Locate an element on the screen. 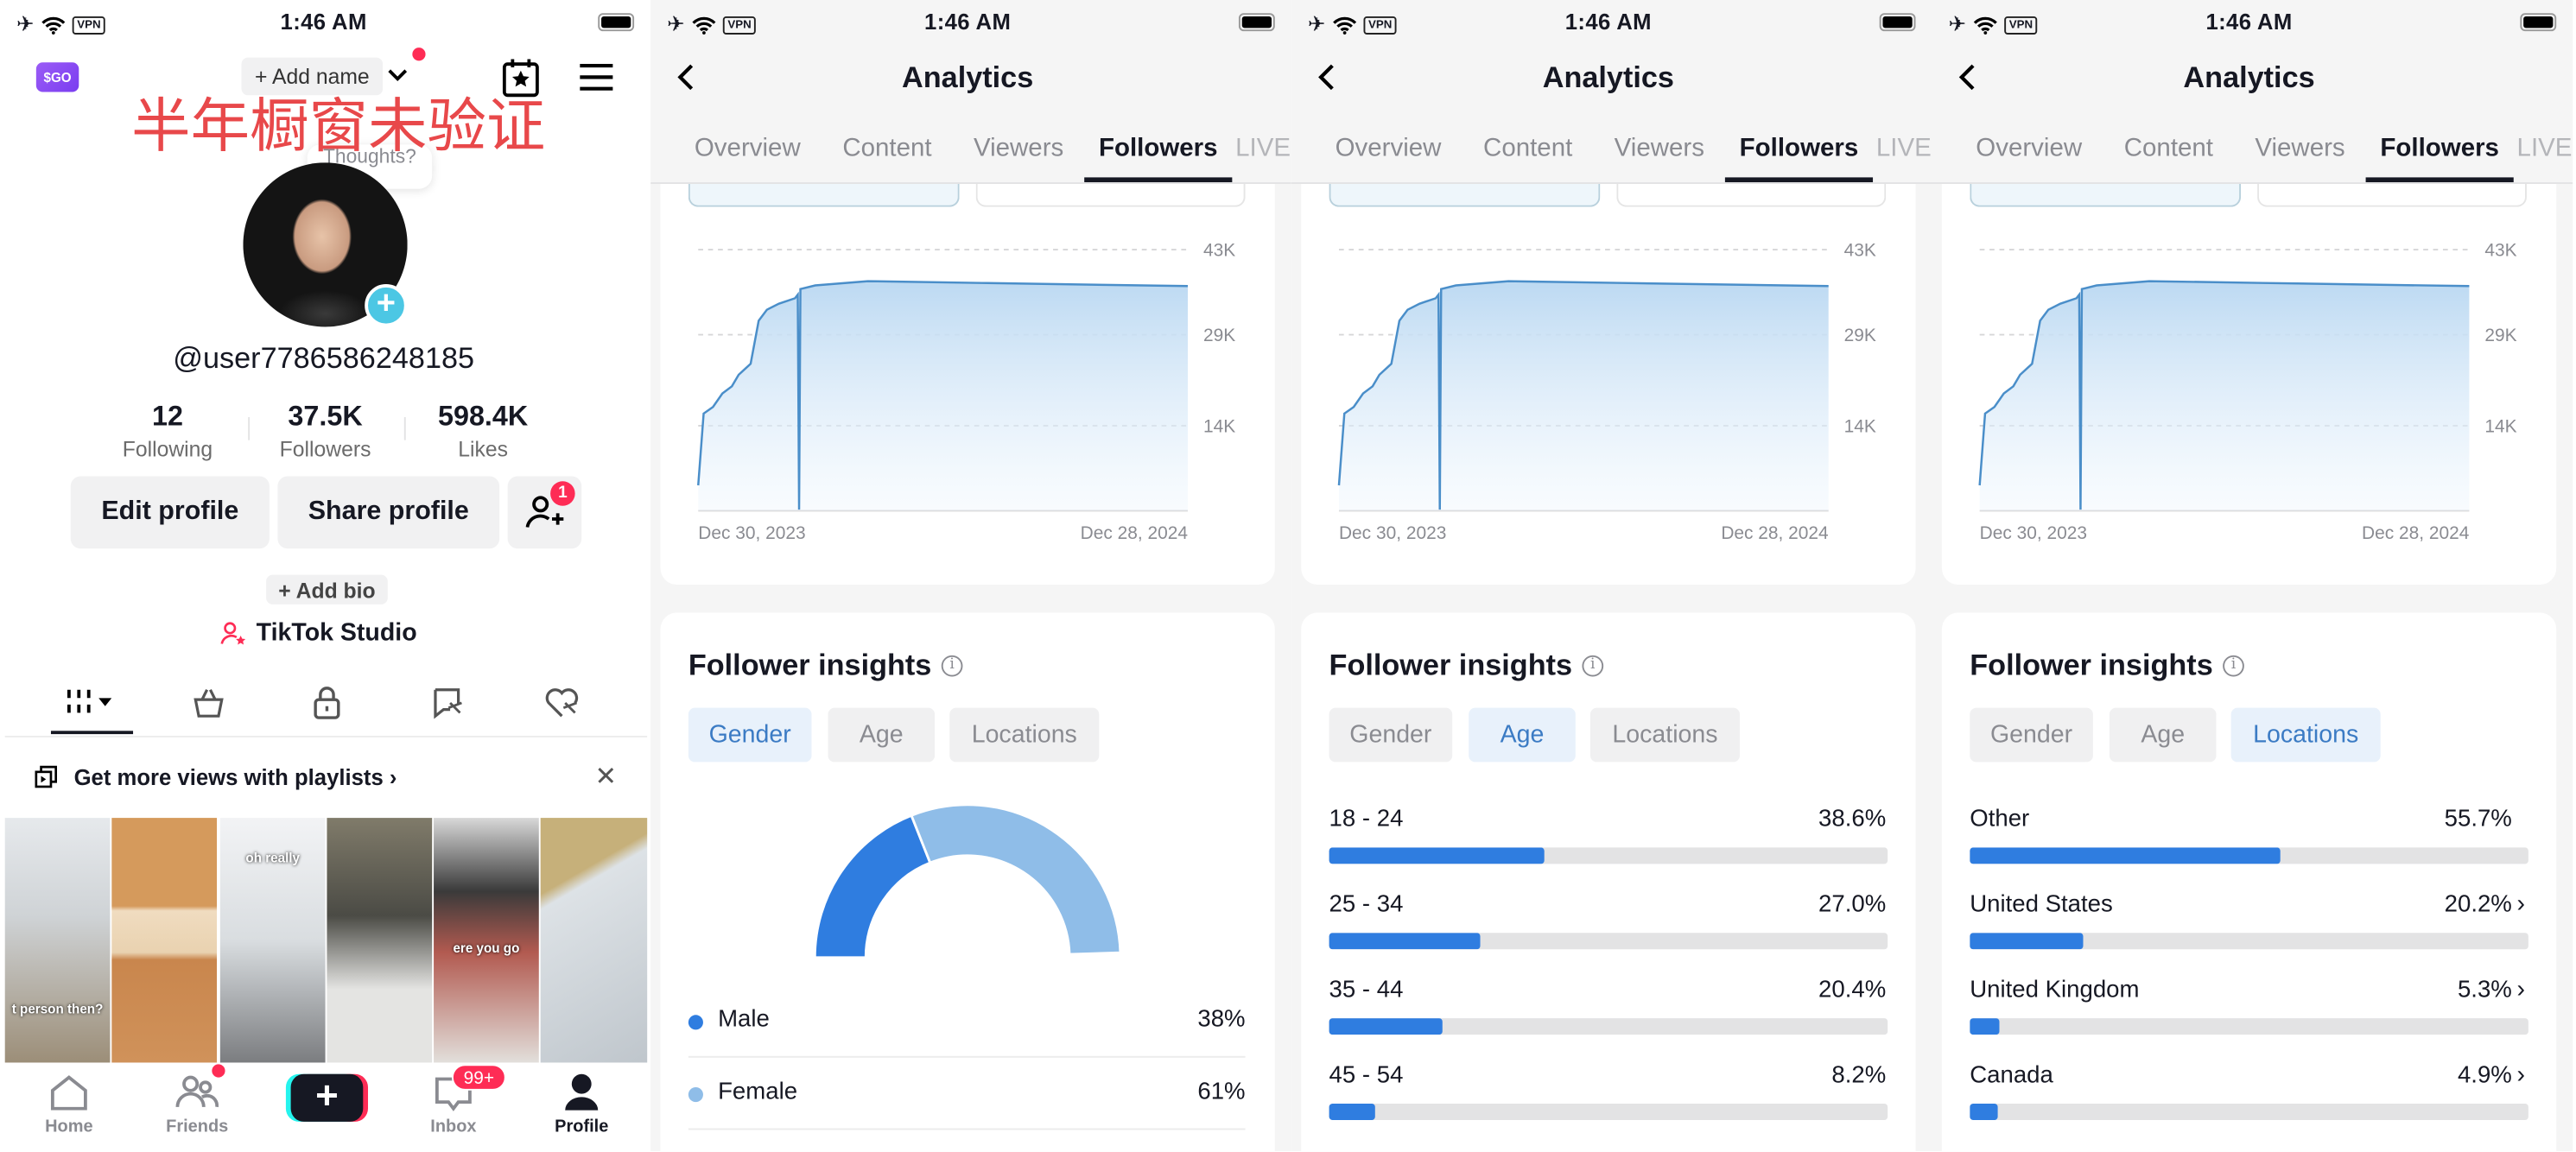 This screenshot has width=2576, height=1152. nav-home: Home is located at coordinates (69, 1109).